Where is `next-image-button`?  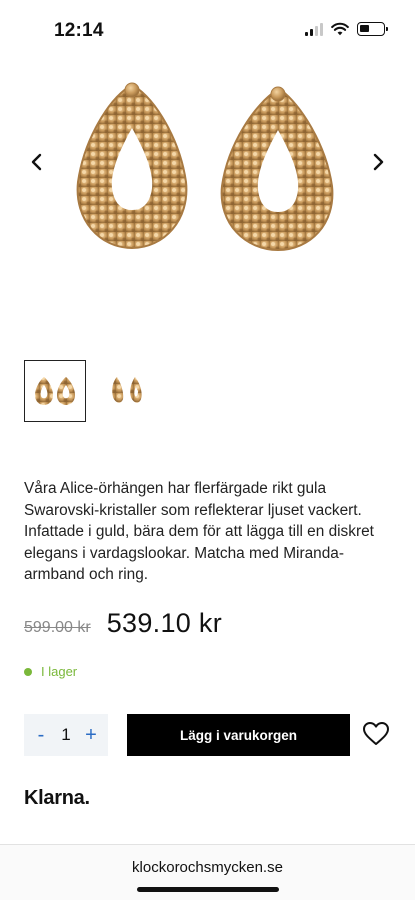 next-image-button is located at coordinates (379, 162).